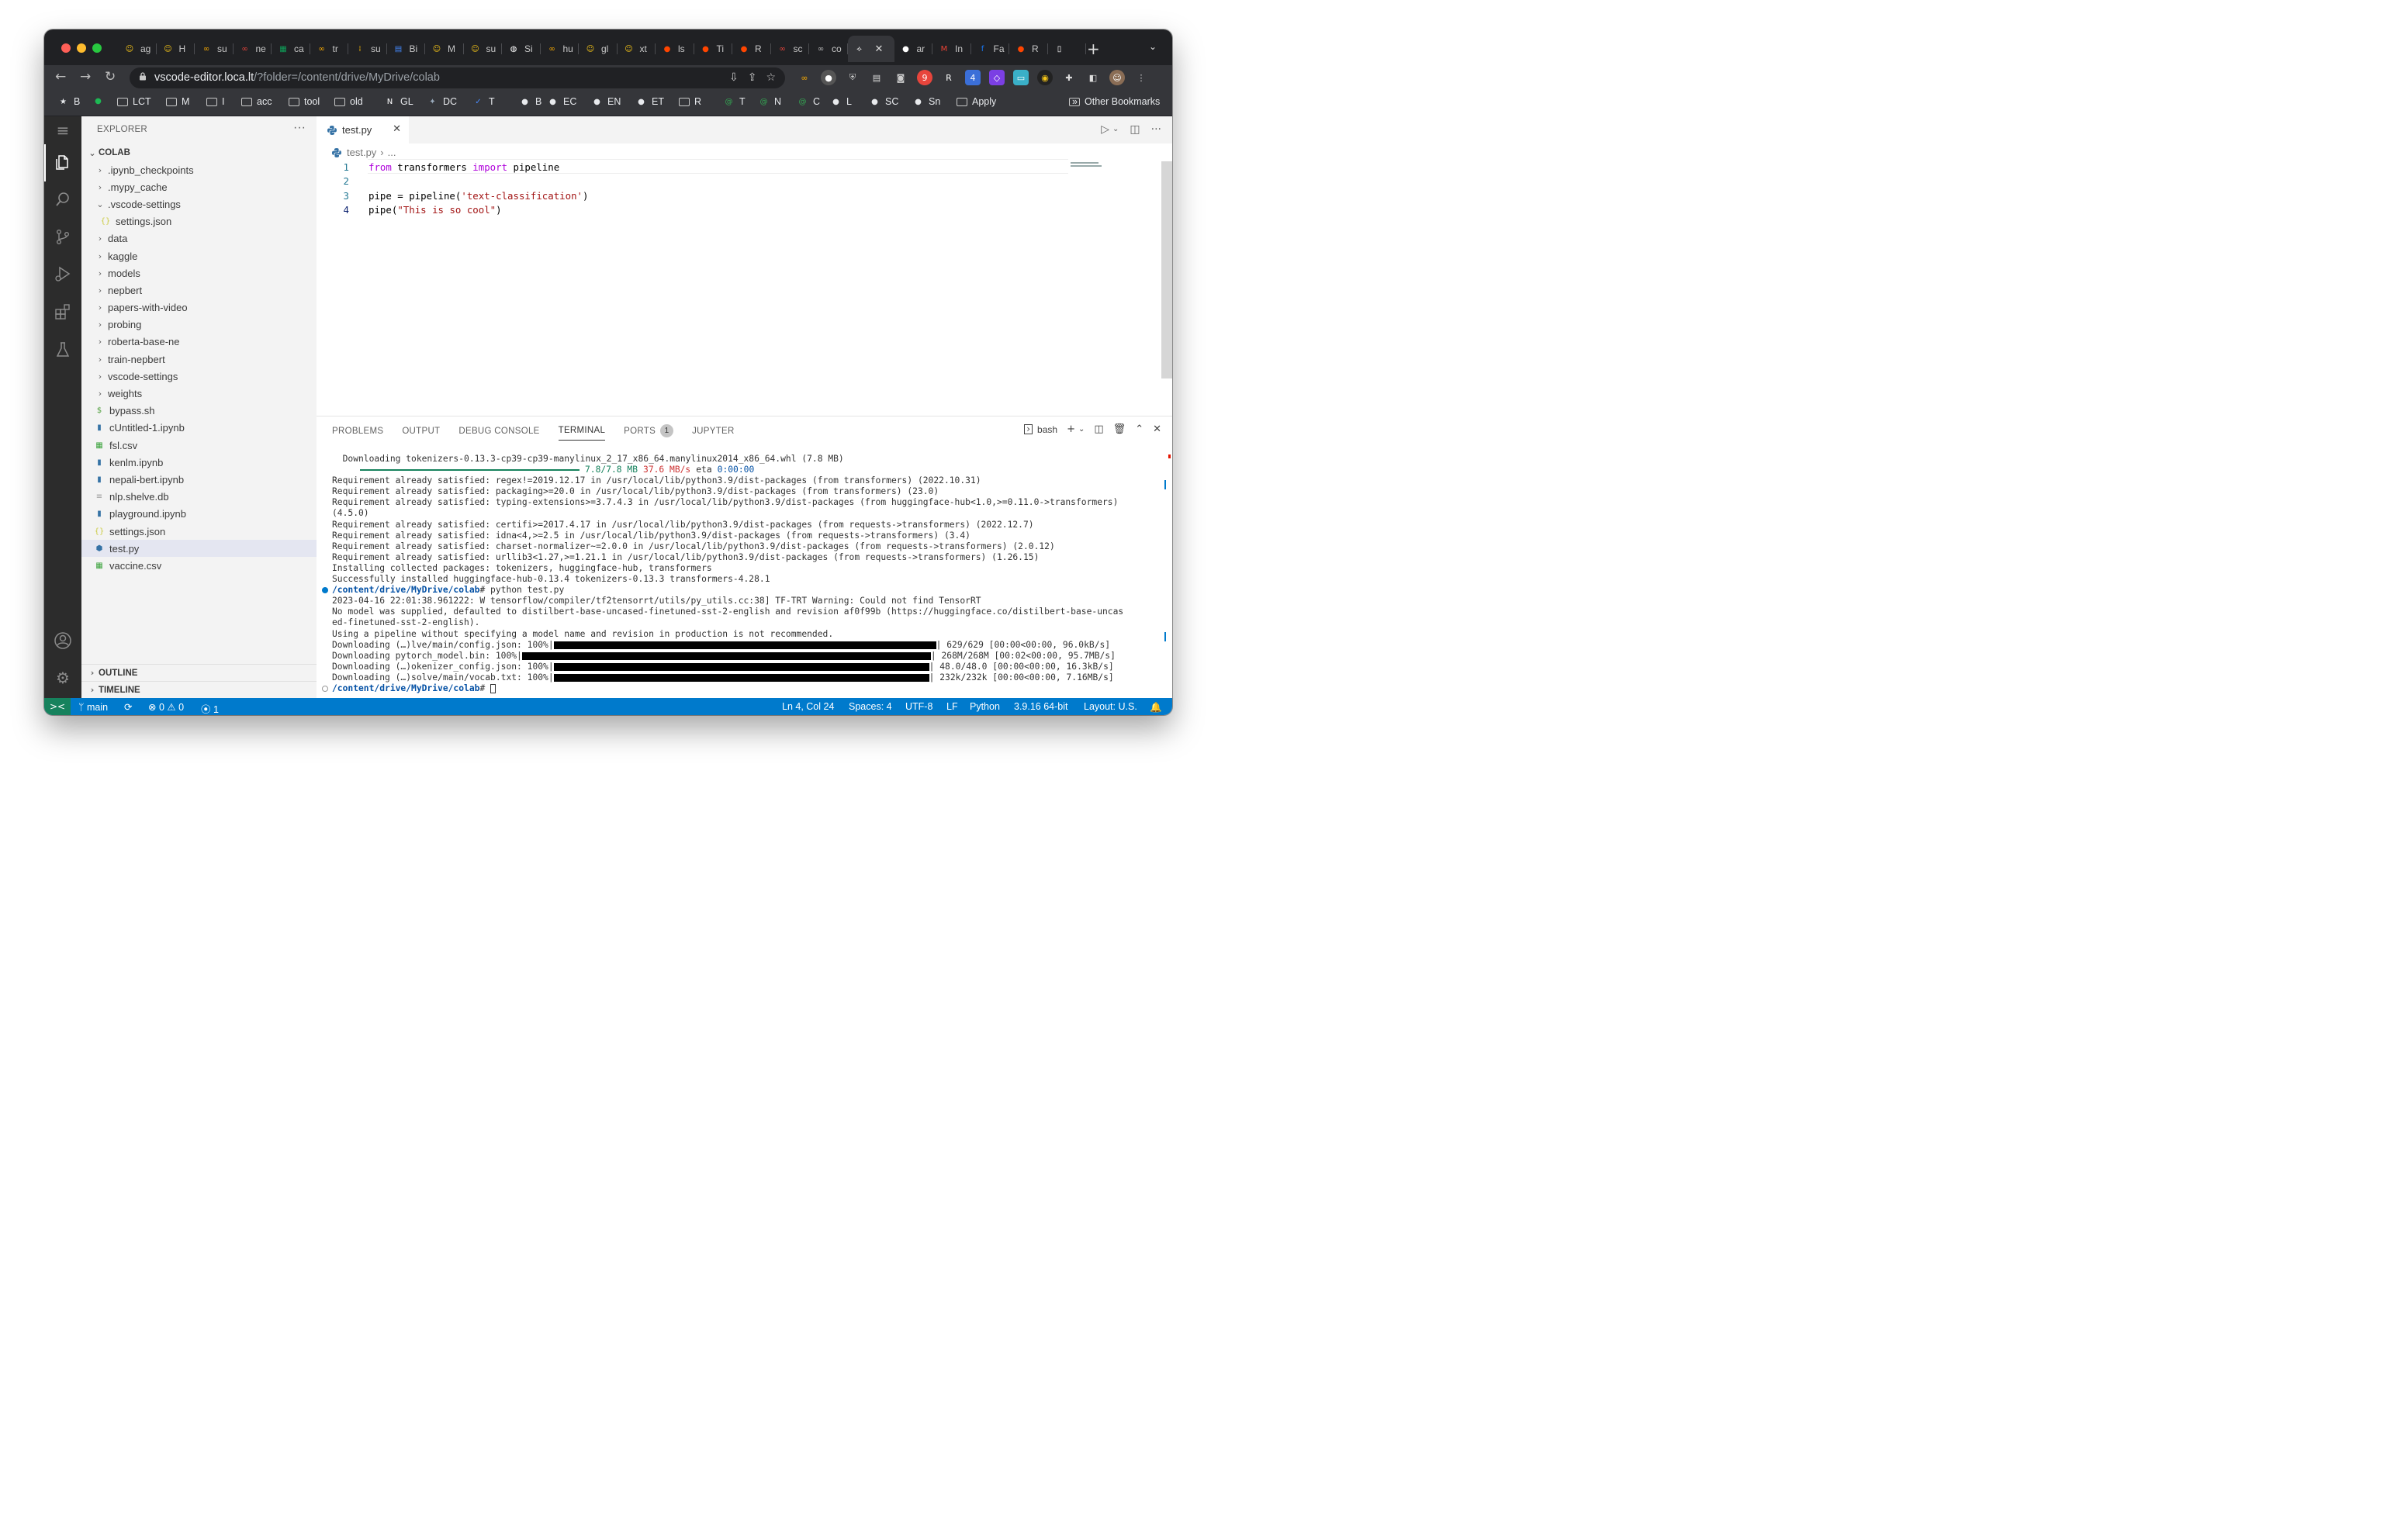 The height and width of the screenshot is (1531, 2408). Describe the element at coordinates (752, 77) in the screenshot. I see `share-icon: ⇪` at that location.